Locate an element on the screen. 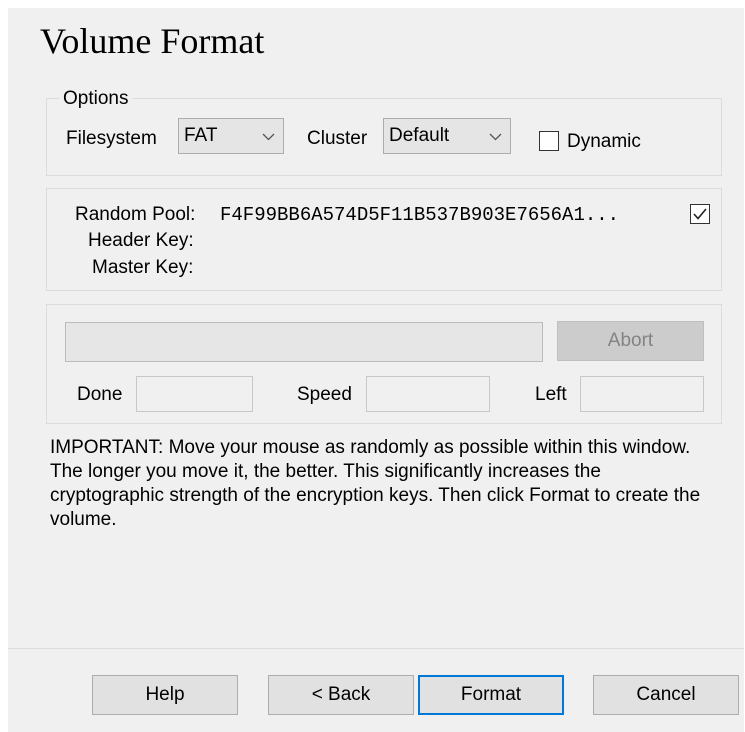  back-button: < Back is located at coordinates (341, 695).